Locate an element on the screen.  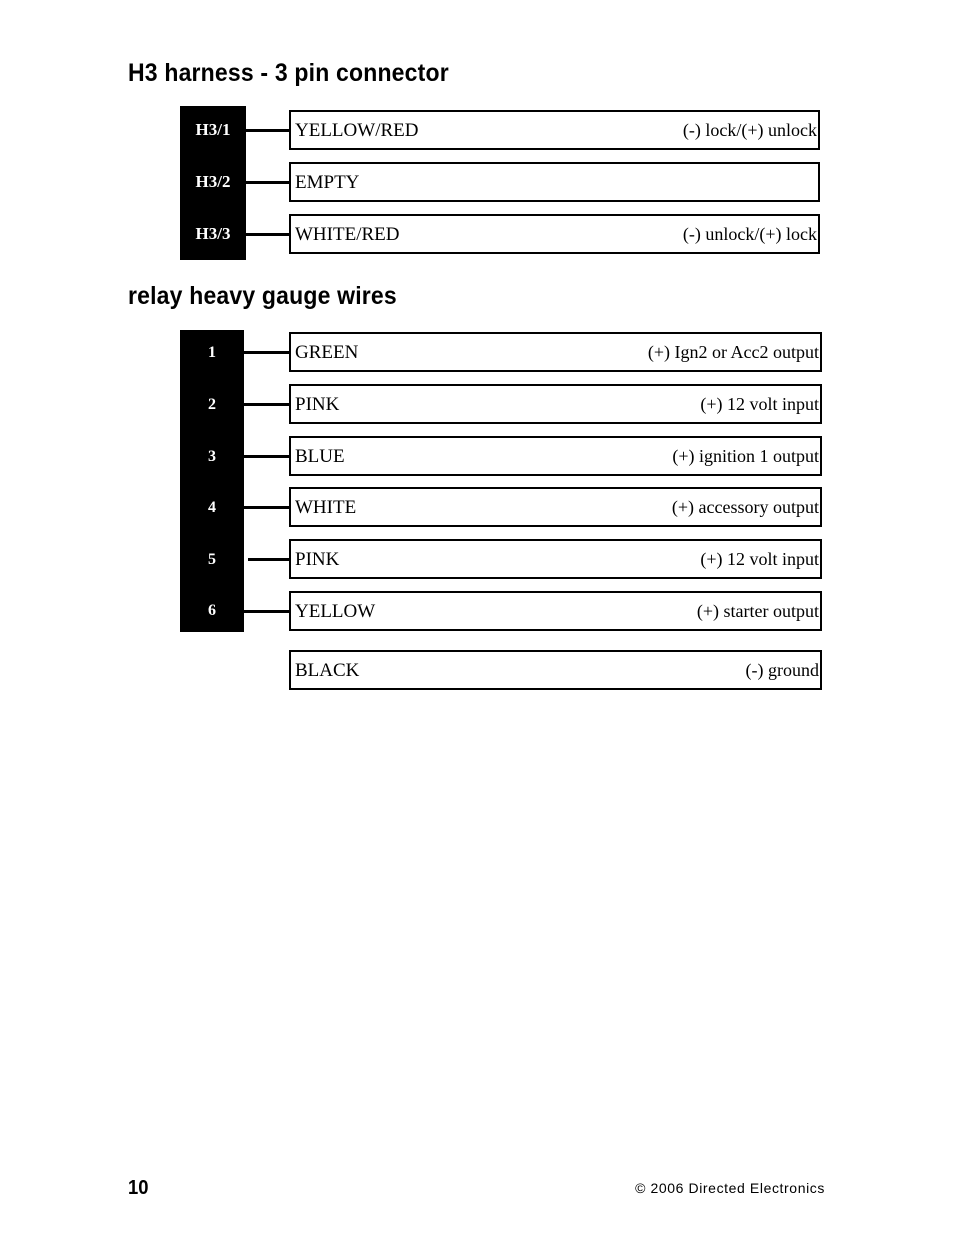
connector-body-h3: H3/1 H3/2 H3/3 is located at coordinates (213, 183).